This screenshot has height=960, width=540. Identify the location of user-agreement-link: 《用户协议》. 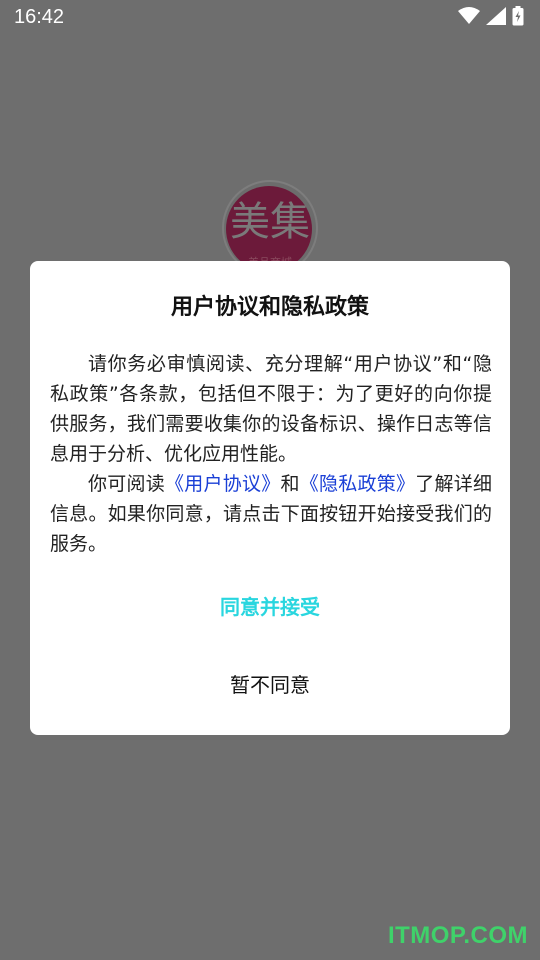
(222, 484).